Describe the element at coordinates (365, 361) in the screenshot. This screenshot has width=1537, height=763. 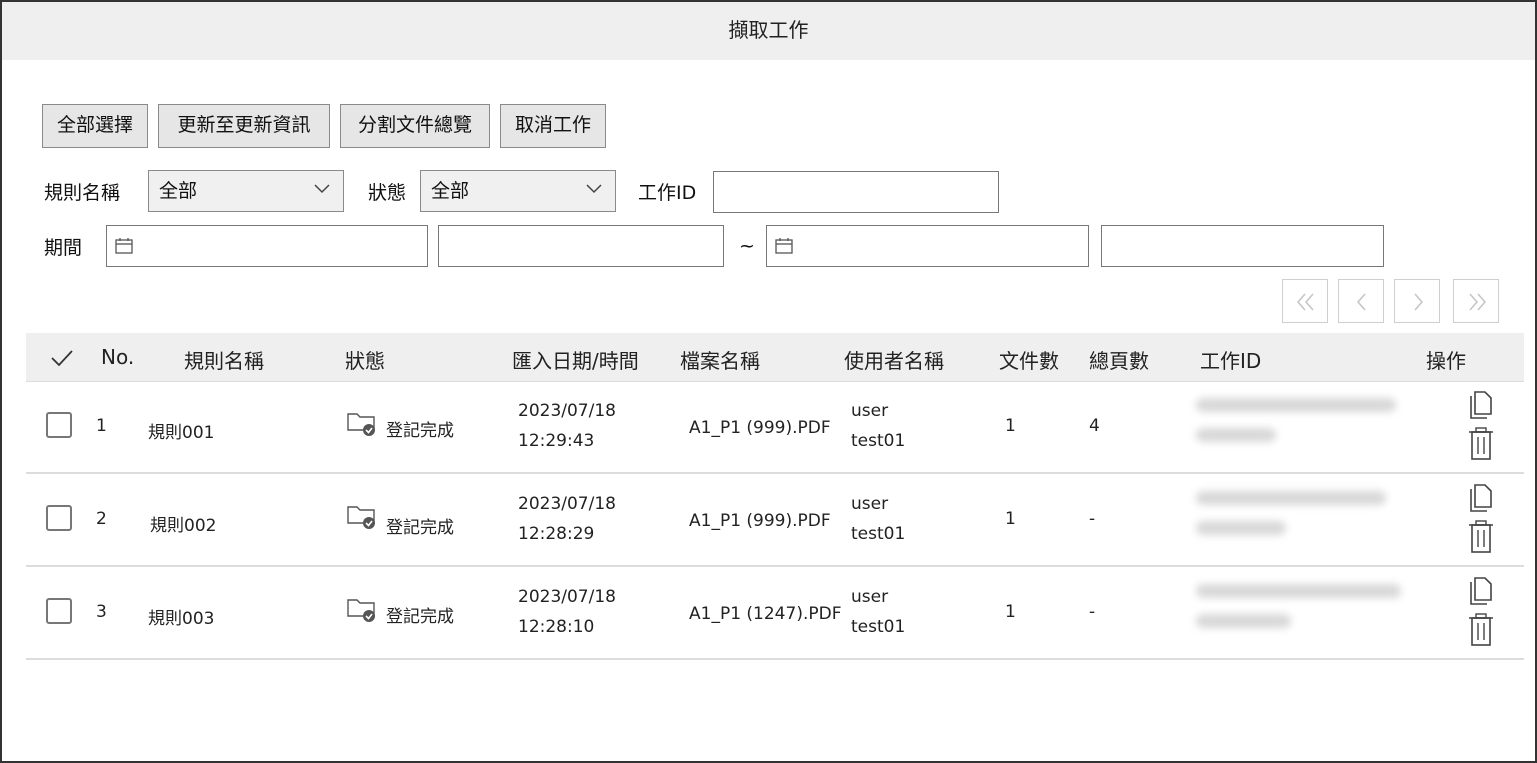
I see `col-status: 狀態` at that location.